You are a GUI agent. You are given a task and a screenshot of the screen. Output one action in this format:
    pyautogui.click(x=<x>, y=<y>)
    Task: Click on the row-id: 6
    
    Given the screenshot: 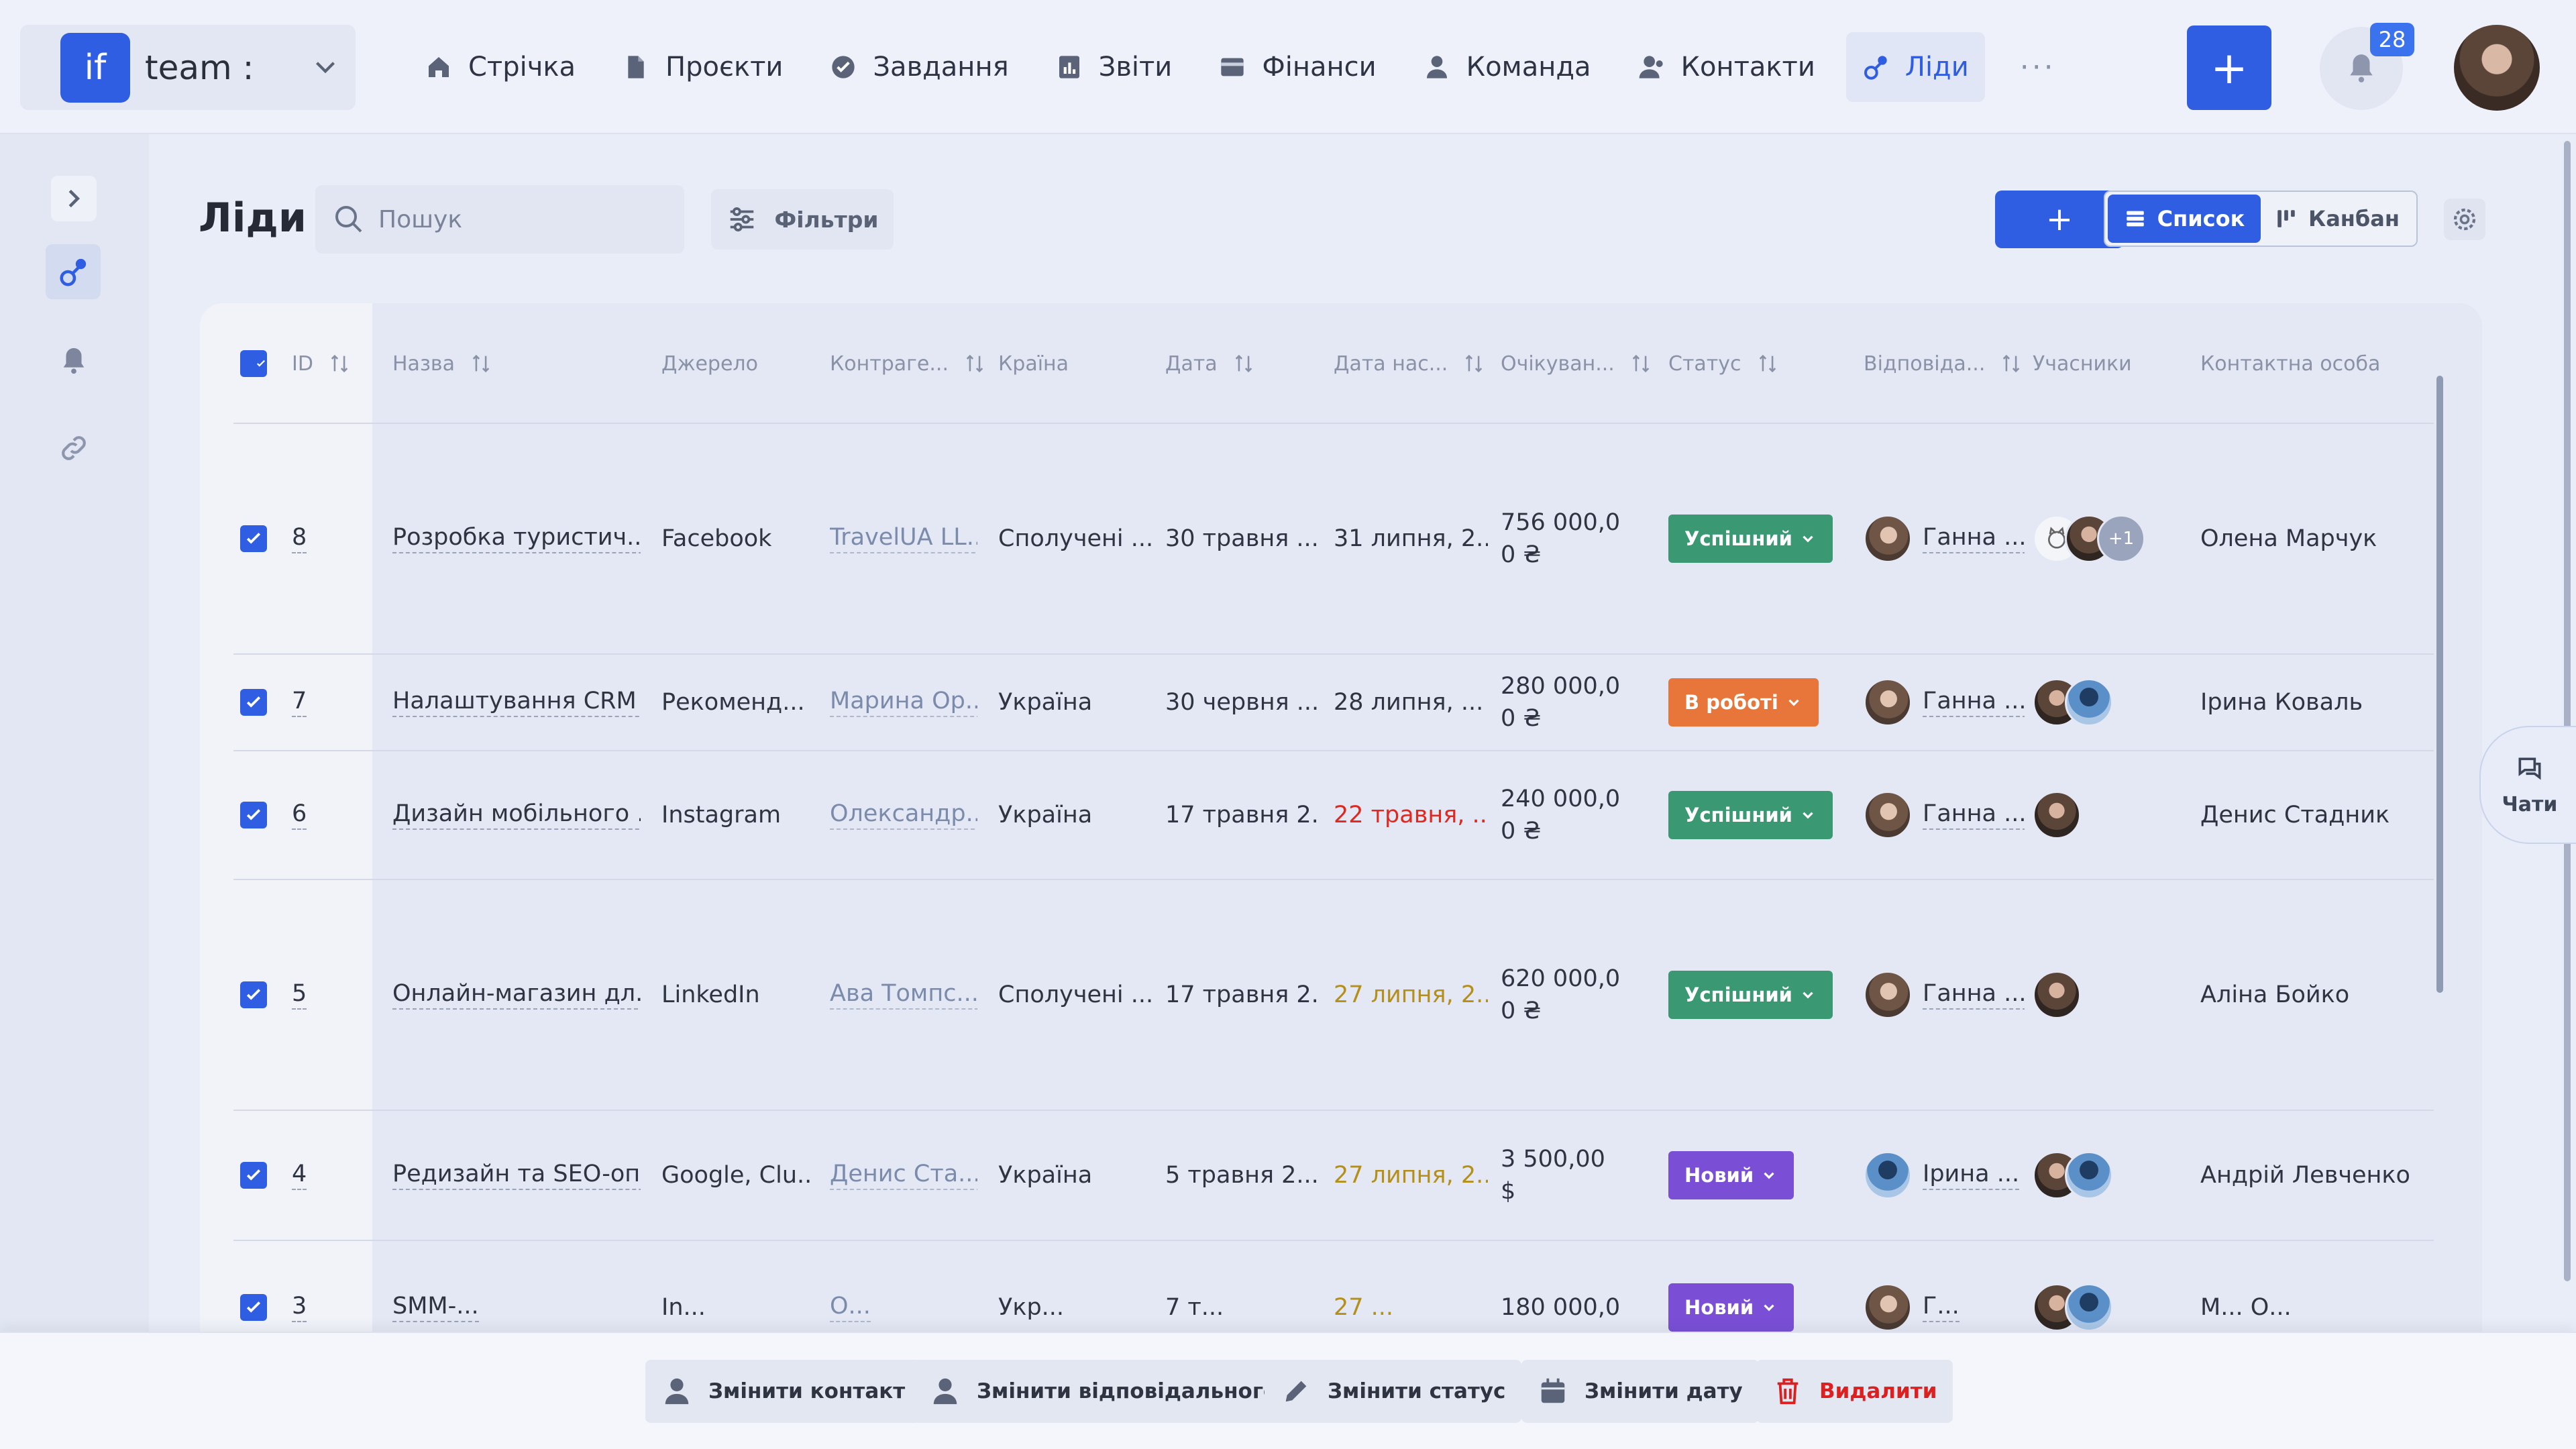 What is the action you would take?
    pyautogui.click(x=299, y=815)
    